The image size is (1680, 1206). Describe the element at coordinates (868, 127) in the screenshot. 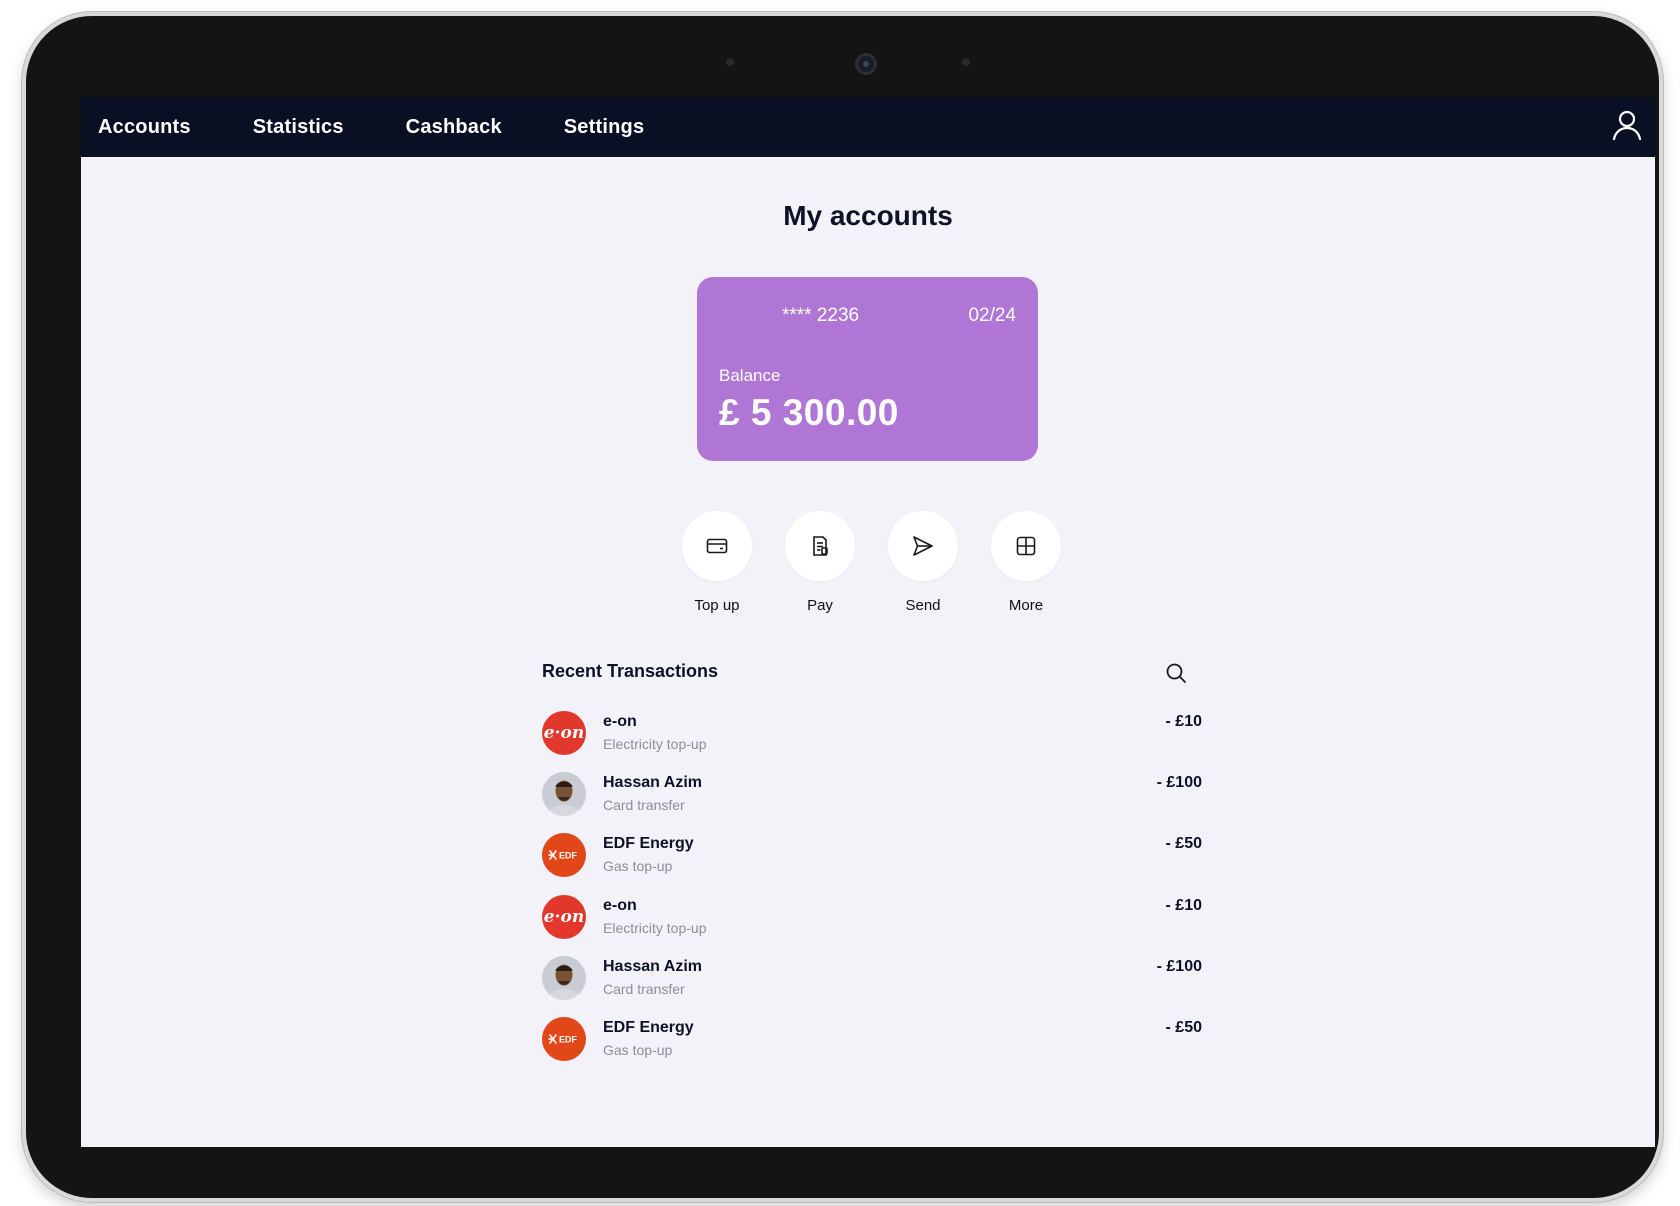

I see `top-navigation: Accounts Statistics Cashback Settings` at that location.